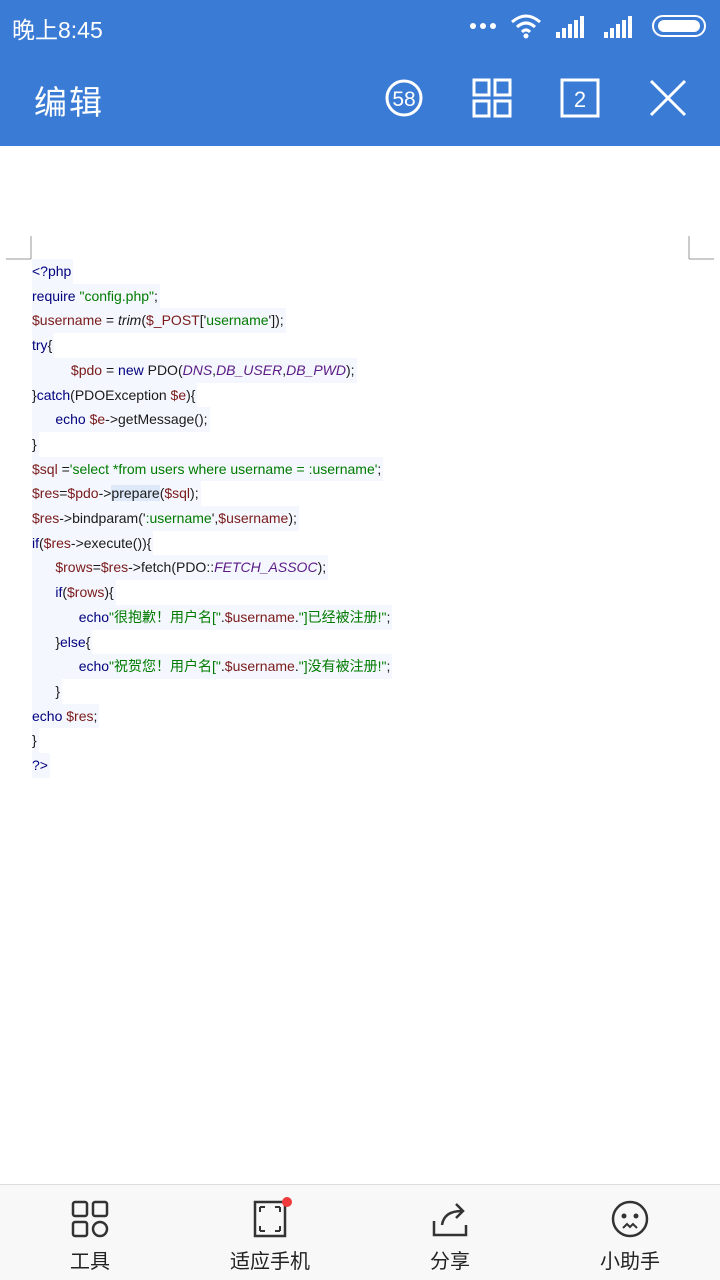 The image size is (720, 1280). Describe the element at coordinates (105, 493) in the screenshot. I see `code-token: ->` at that location.